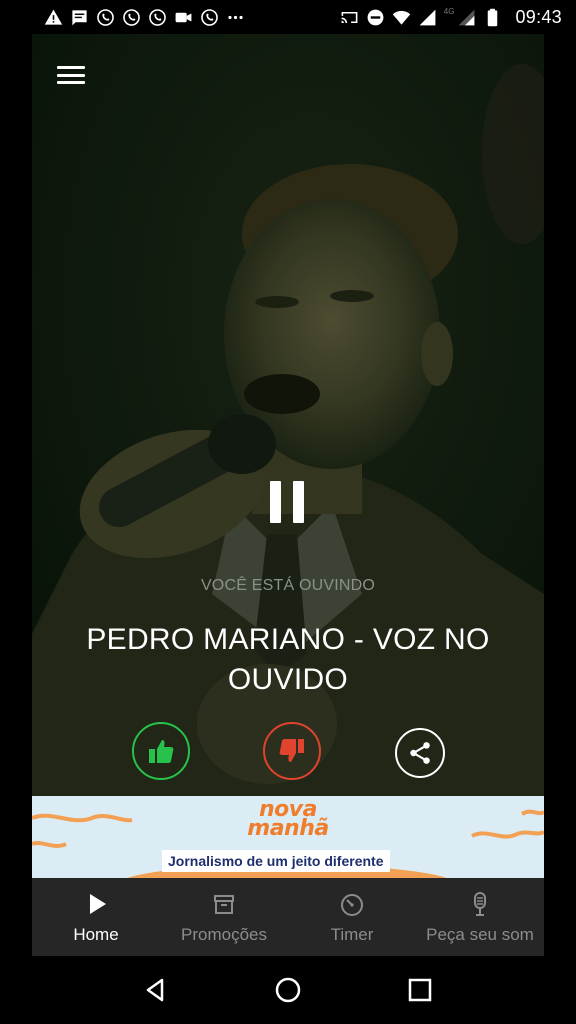  What do you see at coordinates (224, 934) in the screenshot?
I see `nav-label: Promoções` at bounding box center [224, 934].